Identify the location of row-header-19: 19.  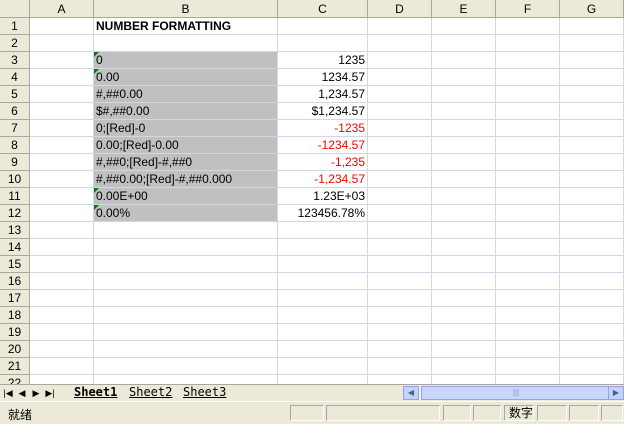
(15, 332).